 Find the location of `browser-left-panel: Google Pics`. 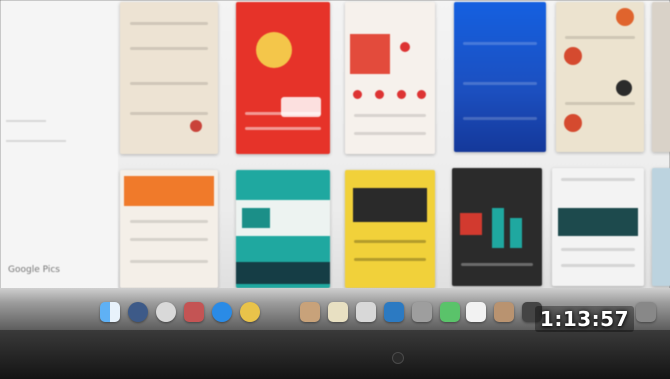

browser-left-panel: Google Pics is located at coordinates (59, 145).